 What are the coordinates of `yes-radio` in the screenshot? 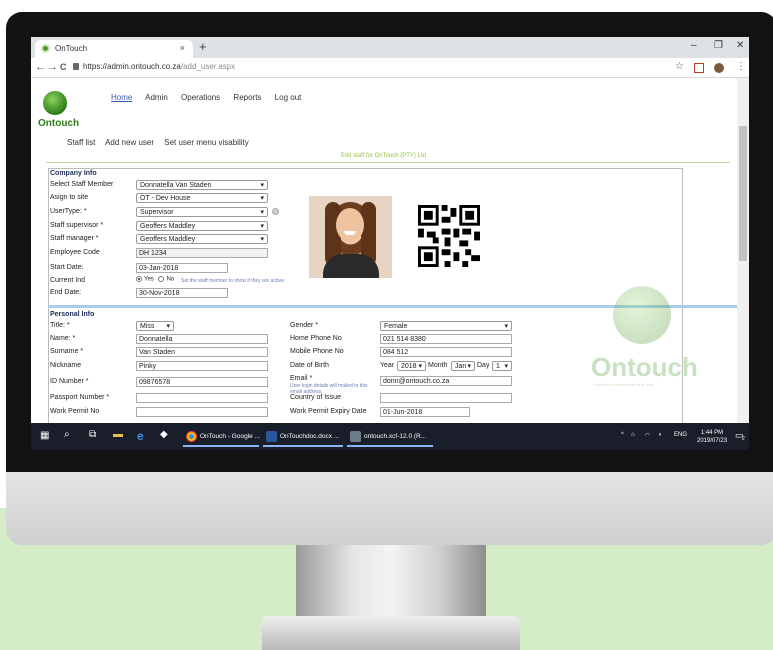 It's located at (139, 279).